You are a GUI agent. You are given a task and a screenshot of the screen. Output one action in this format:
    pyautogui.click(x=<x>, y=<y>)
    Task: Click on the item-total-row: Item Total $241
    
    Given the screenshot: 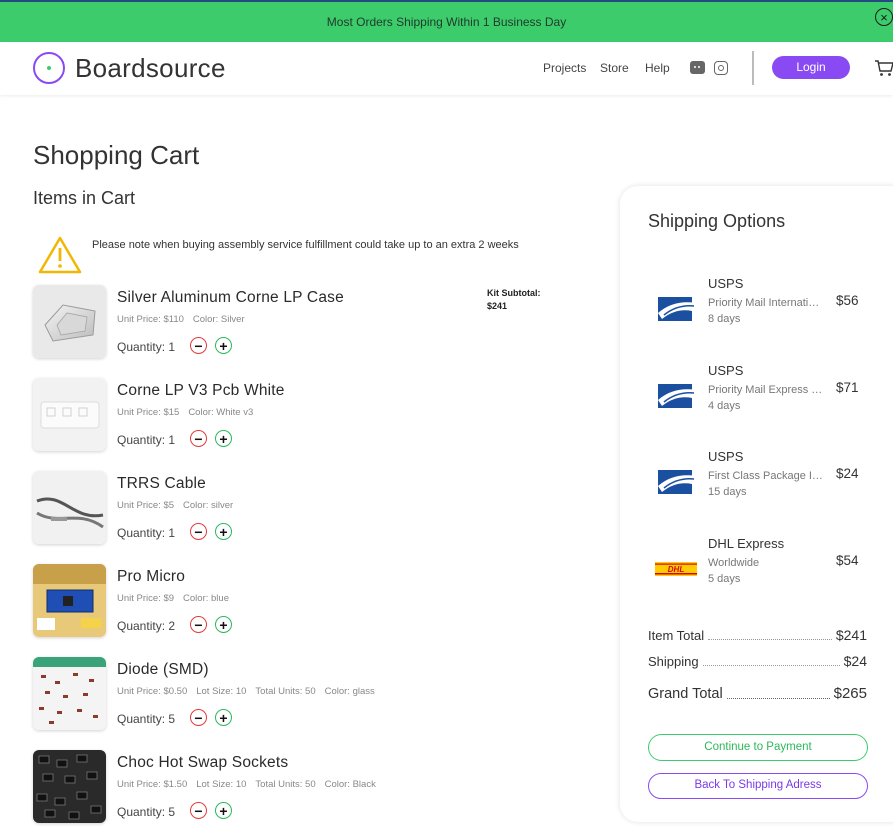 What is the action you would take?
    pyautogui.click(x=757, y=635)
    